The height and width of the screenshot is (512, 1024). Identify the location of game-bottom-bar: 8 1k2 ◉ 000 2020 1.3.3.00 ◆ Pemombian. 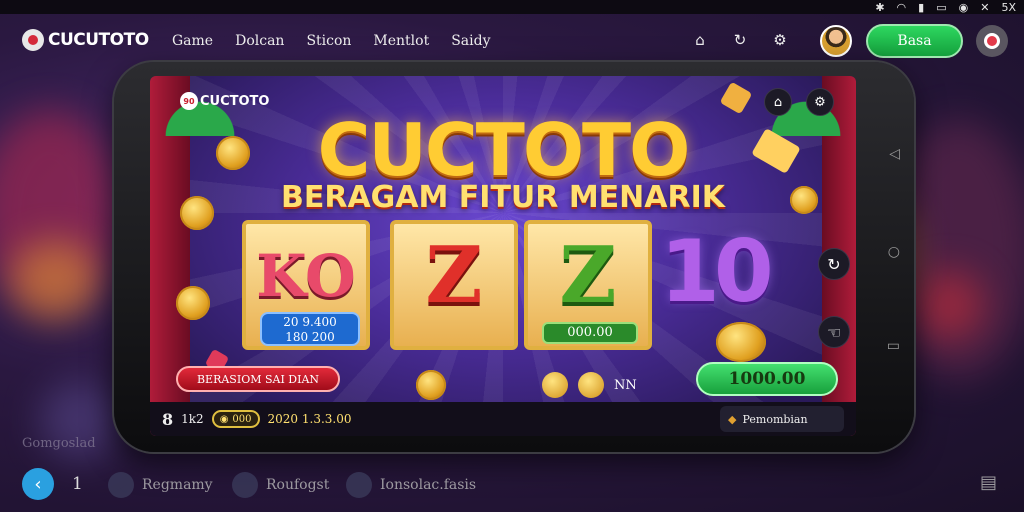
(503, 419).